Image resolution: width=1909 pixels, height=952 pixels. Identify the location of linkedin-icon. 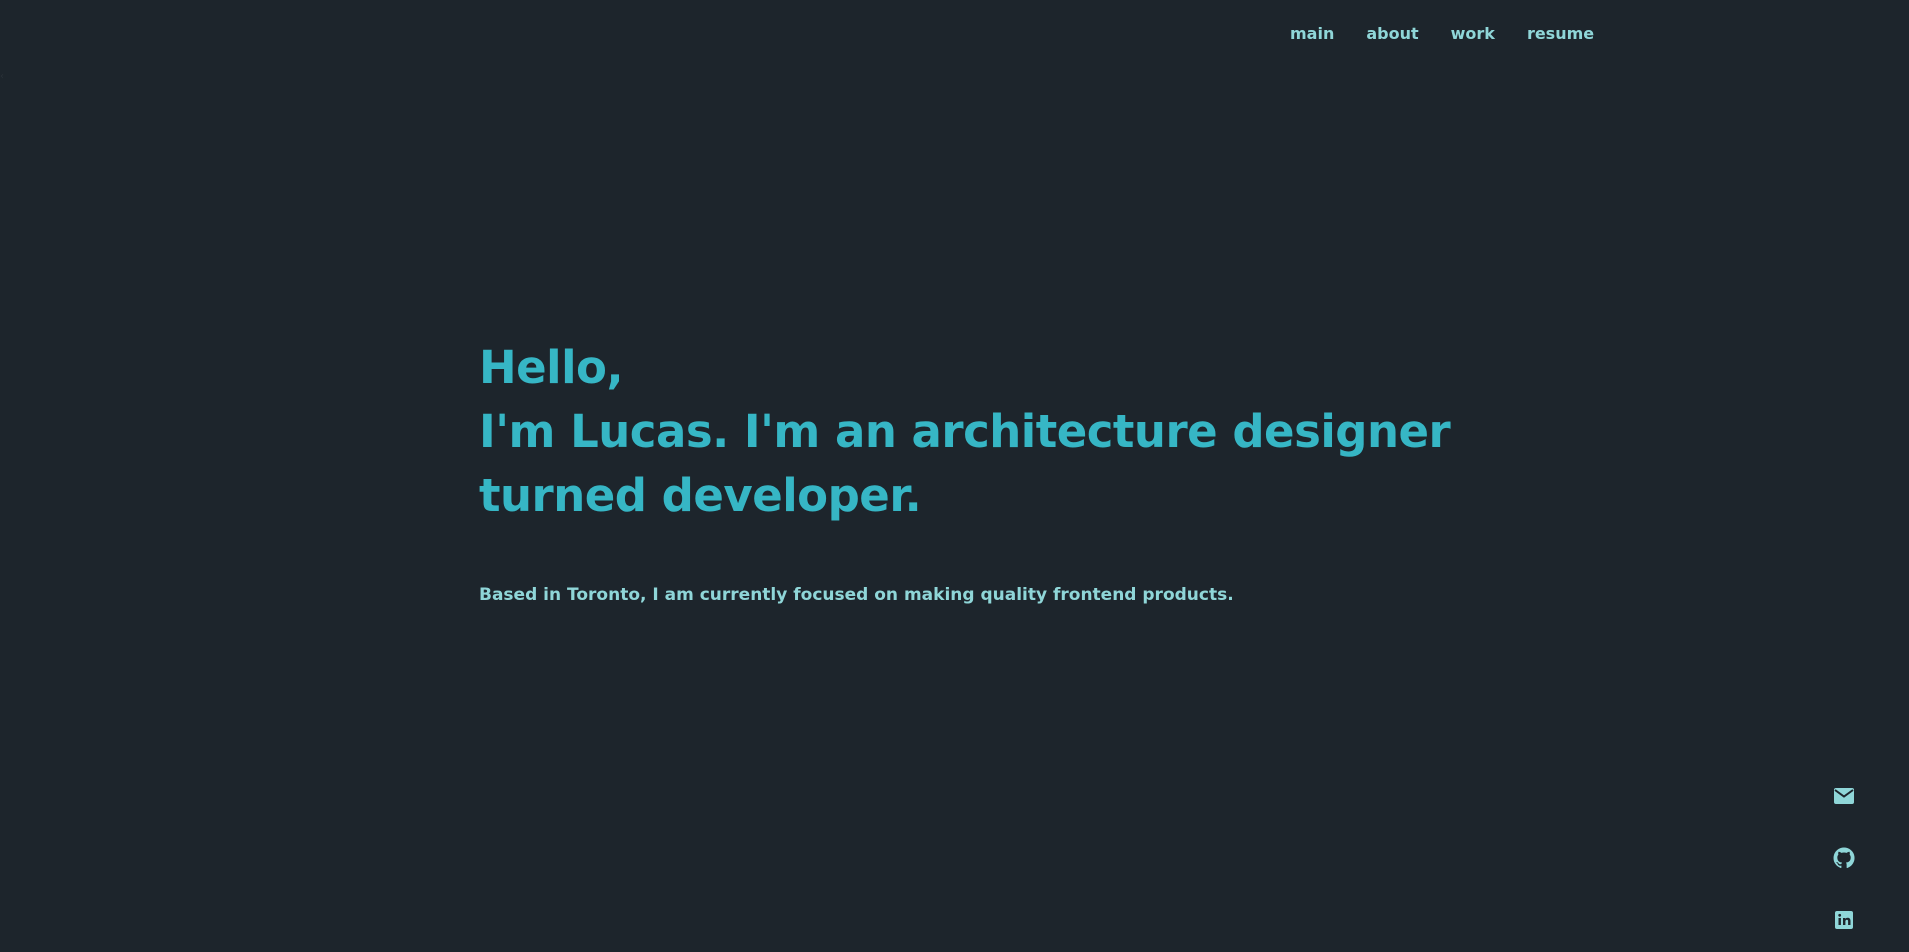
(1844, 920).